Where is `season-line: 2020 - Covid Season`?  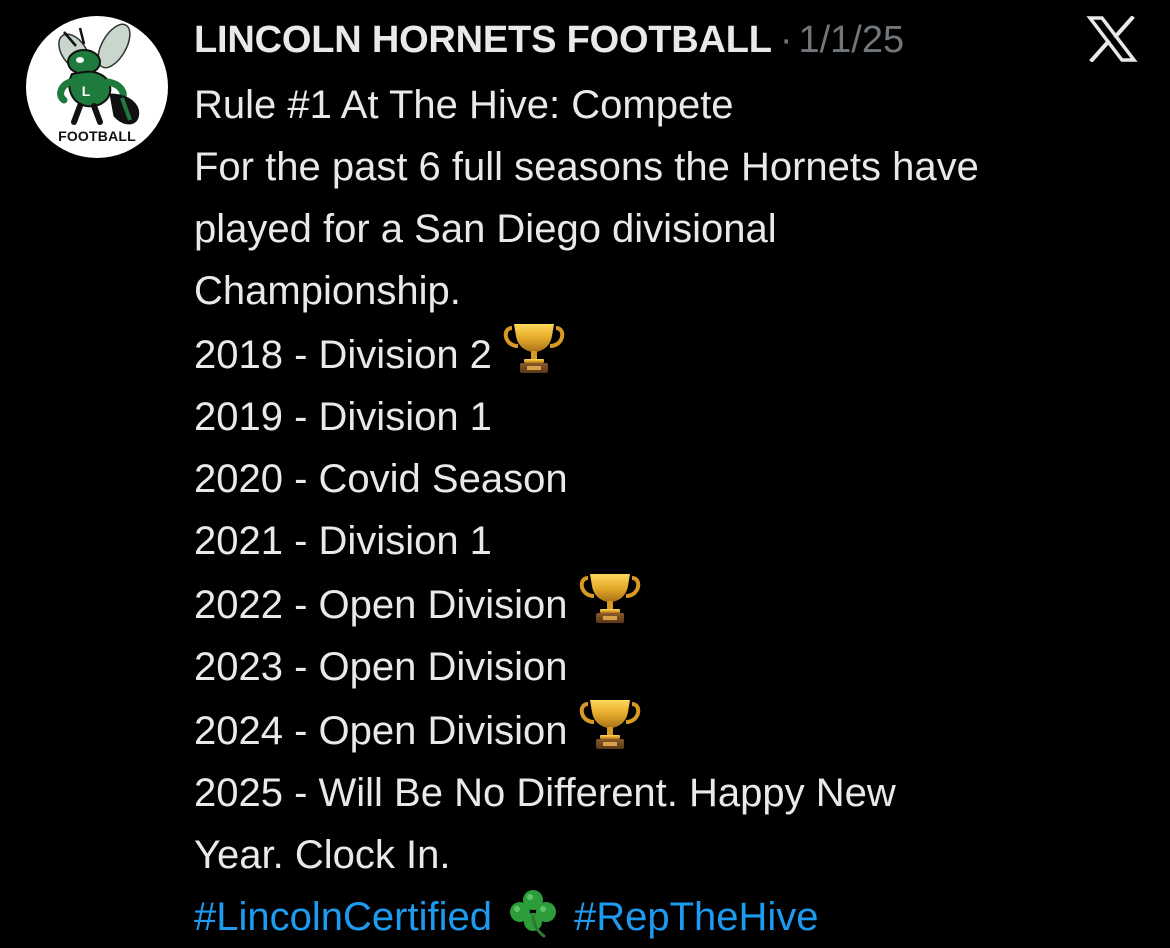
season-line: 2020 - Covid Season is located at coordinates (381, 479).